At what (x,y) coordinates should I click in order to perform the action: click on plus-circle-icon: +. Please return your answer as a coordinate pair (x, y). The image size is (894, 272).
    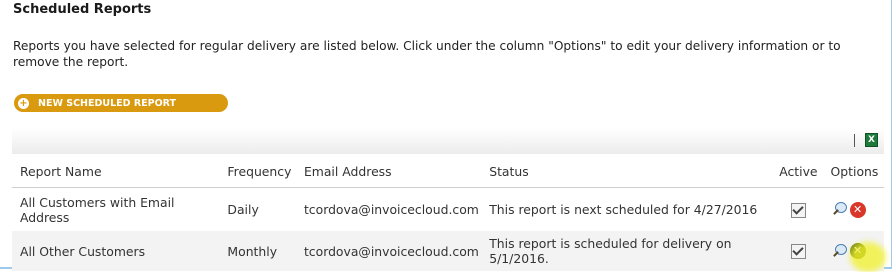
    Looking at the image, I should click on (23, 103).